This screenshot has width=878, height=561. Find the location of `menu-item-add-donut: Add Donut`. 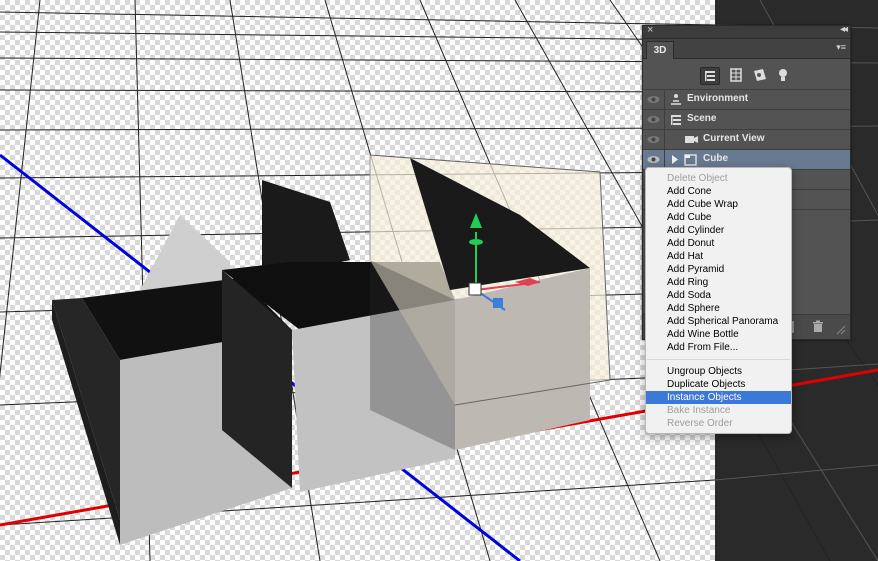

menu-item-add-donut: Add Donut is located at coordinates (718, 243).